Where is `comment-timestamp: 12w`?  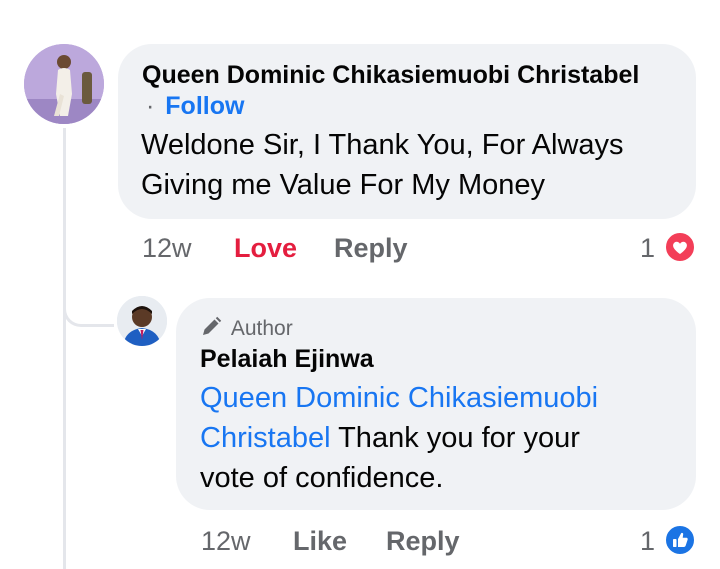
comment-timestamp: 12w is located at coordinates (167, 248).